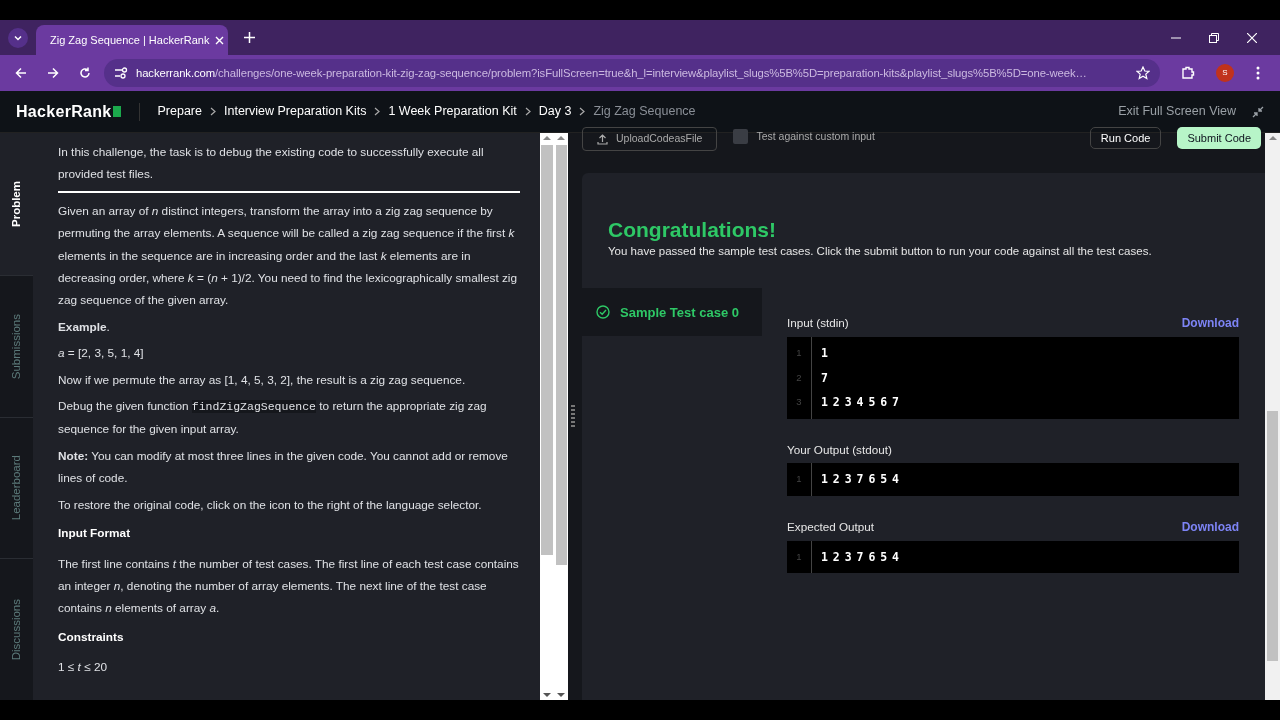  I want to click on upload-file-button: UploadCodeasFile, so click(650, 139).